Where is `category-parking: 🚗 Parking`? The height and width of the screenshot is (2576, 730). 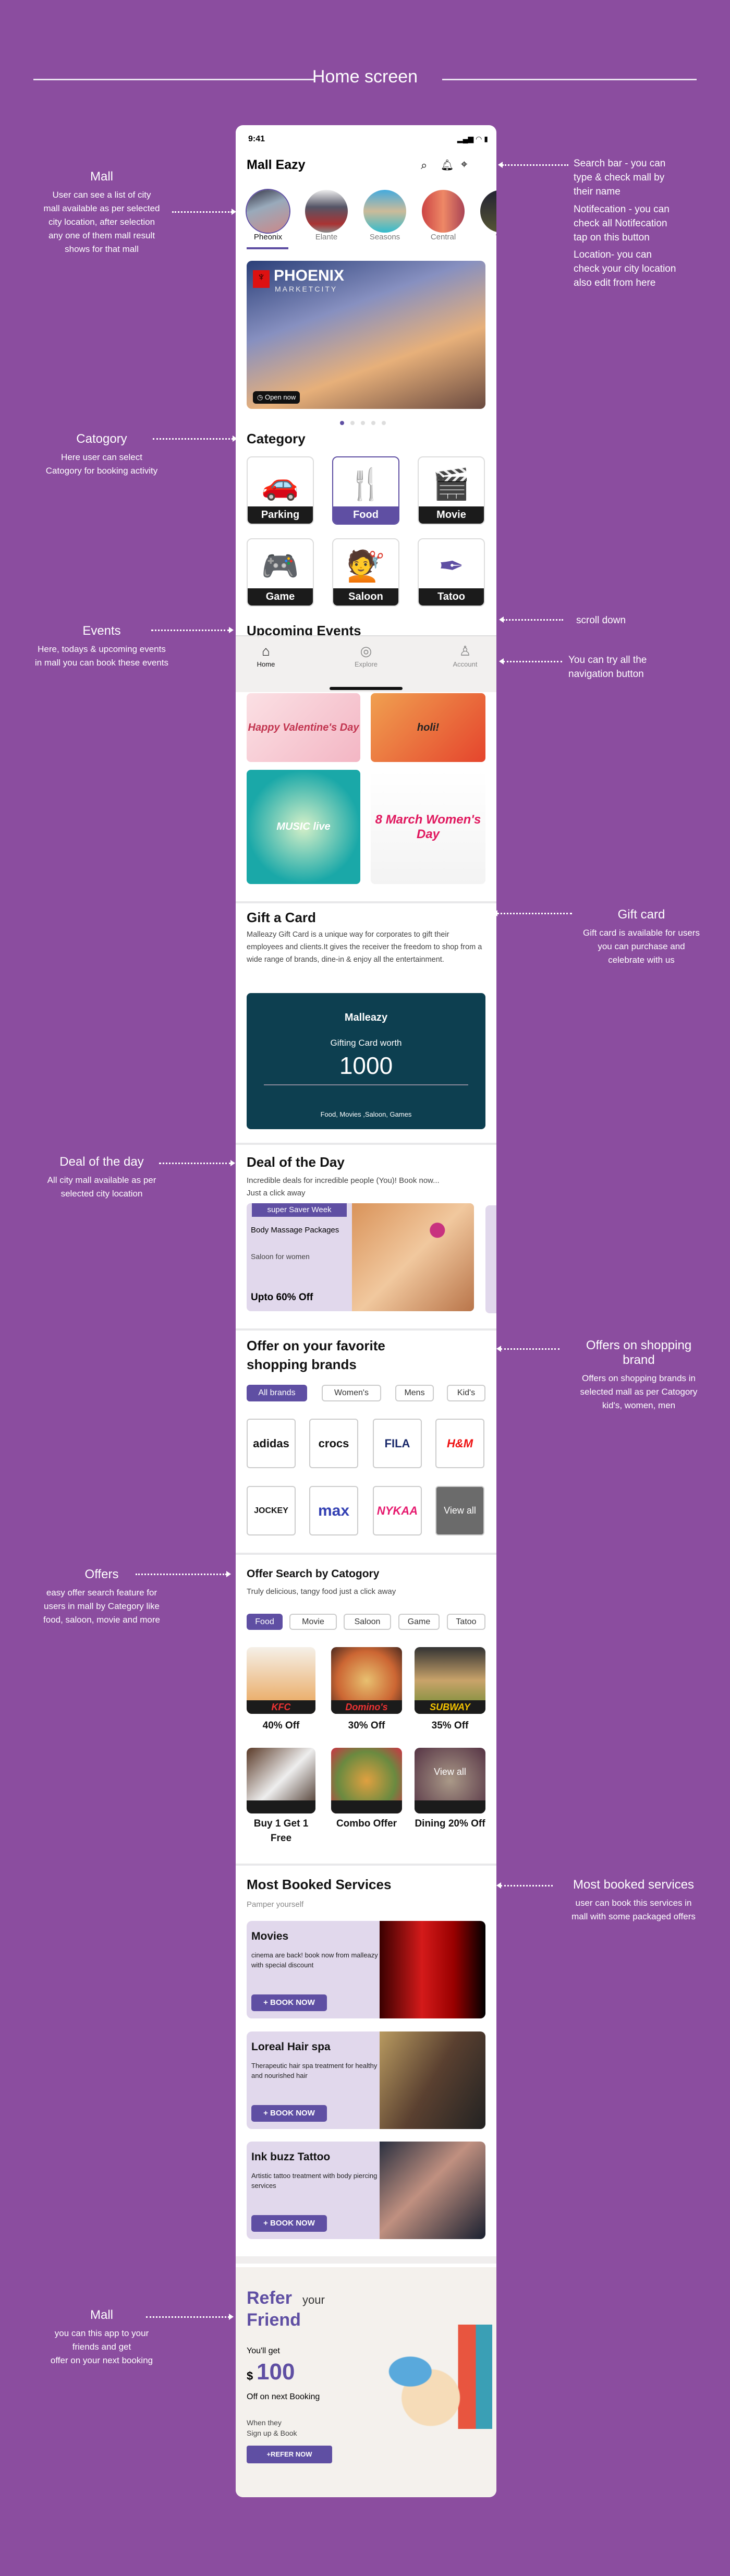
category-parking: 🚗 Parking is located at coordinates (280, 490).